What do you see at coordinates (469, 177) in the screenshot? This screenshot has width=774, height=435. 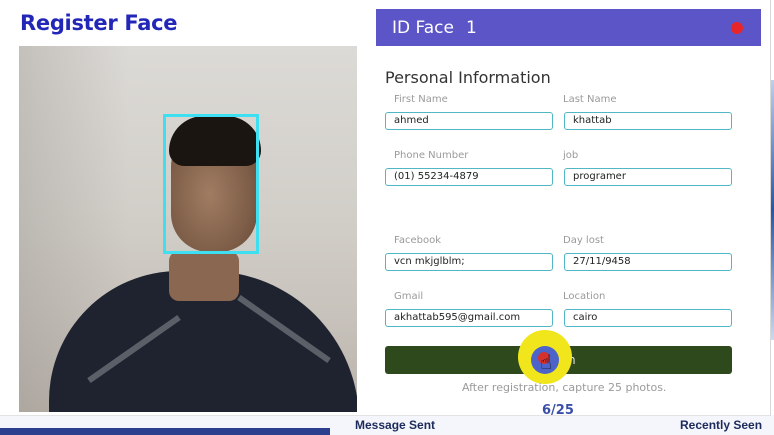 I see `phone-number-input: (01) 55234-4879` at bounding box center [469, 177].